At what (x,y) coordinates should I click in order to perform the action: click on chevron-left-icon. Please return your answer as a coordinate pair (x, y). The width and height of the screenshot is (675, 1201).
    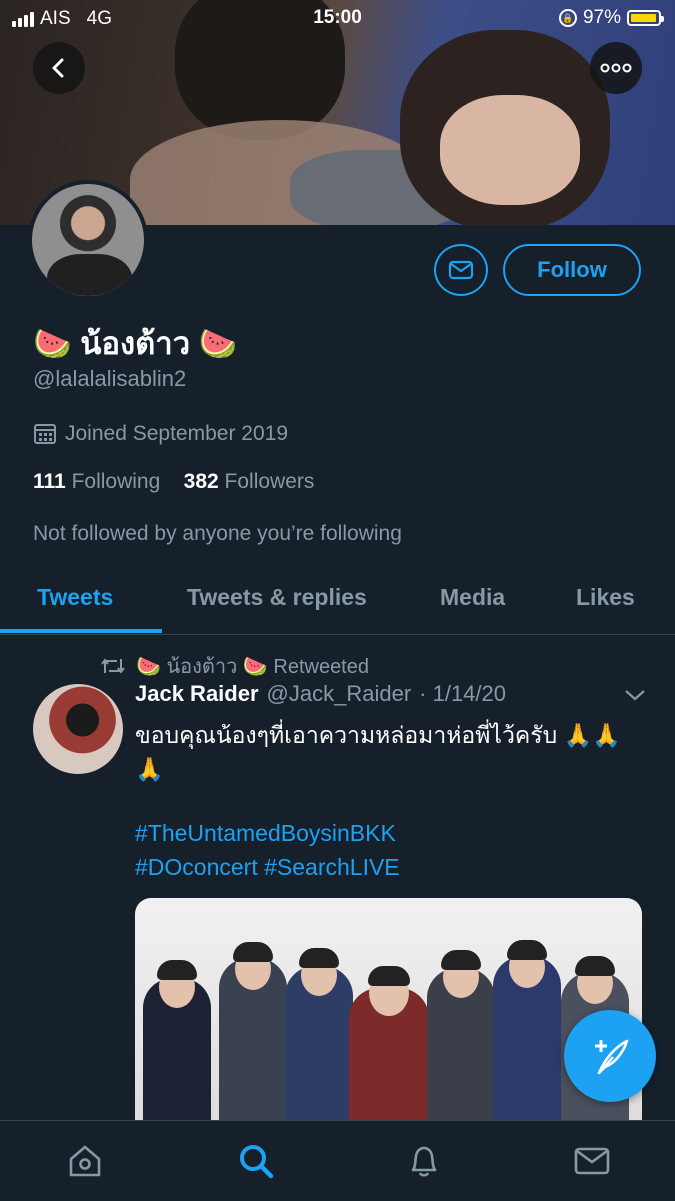
    Looking at the image, I should click on (58, 68).